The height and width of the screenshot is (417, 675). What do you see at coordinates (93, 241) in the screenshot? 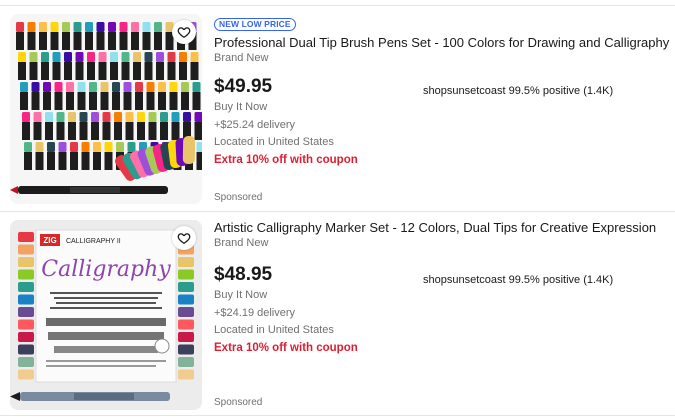
I see `product-line: CALLIGRAPHY II` at bounding box center [93, 241].